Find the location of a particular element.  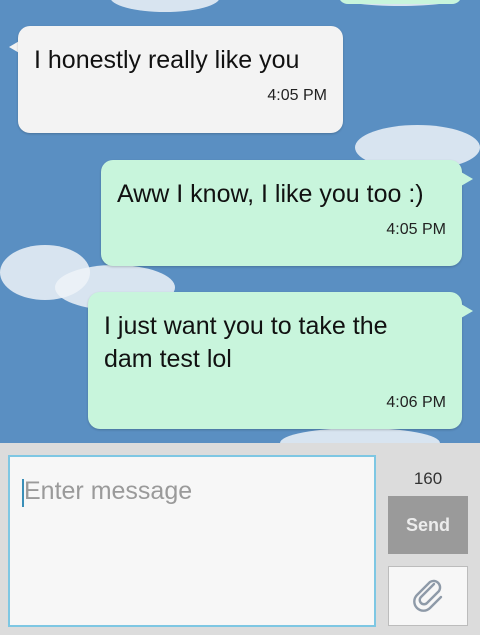

previous-message-edge is located at coordinates (400, 2).